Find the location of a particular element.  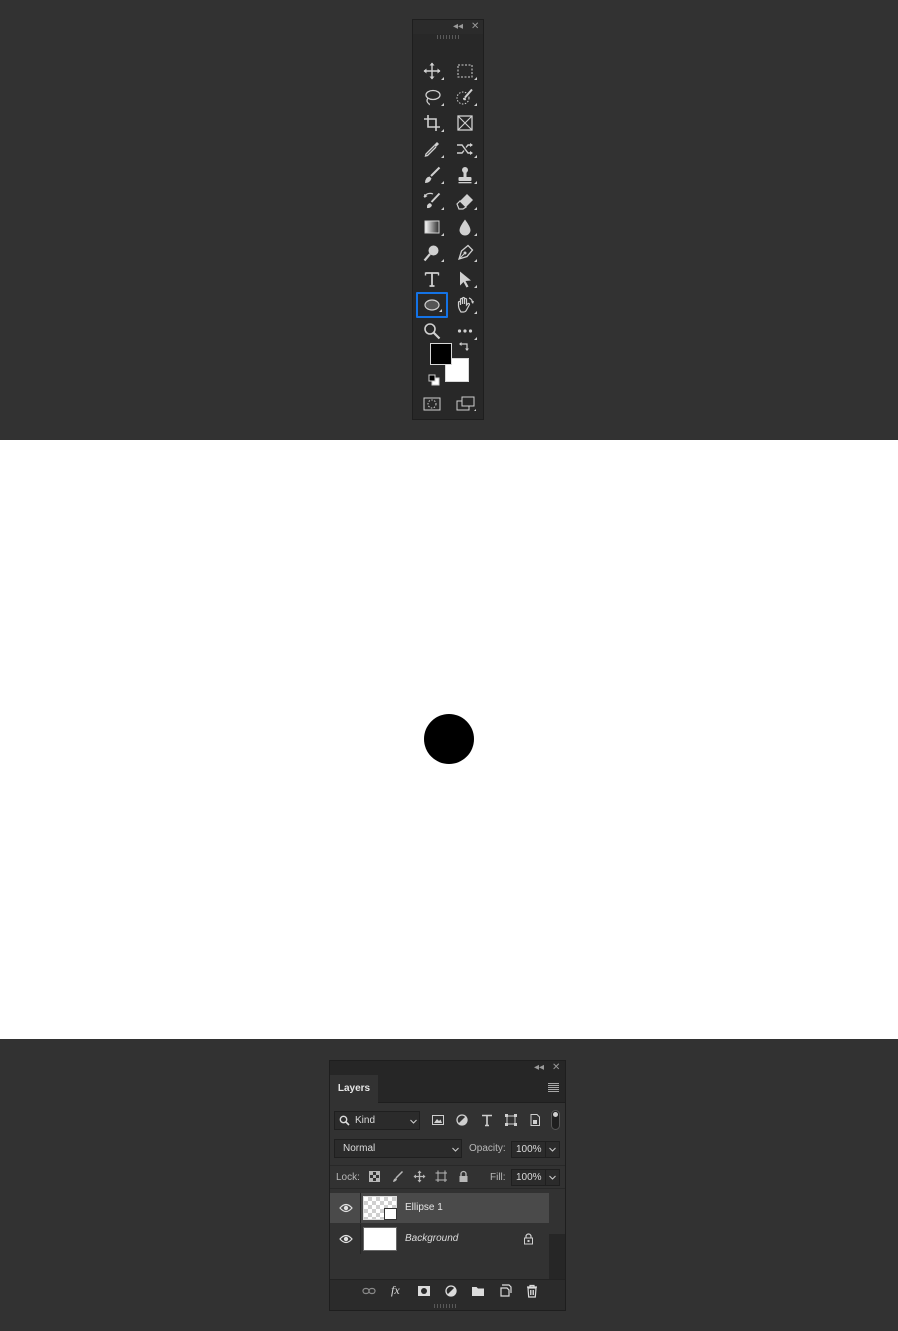

quick-selection-icon is located at coordinates (464, 96).